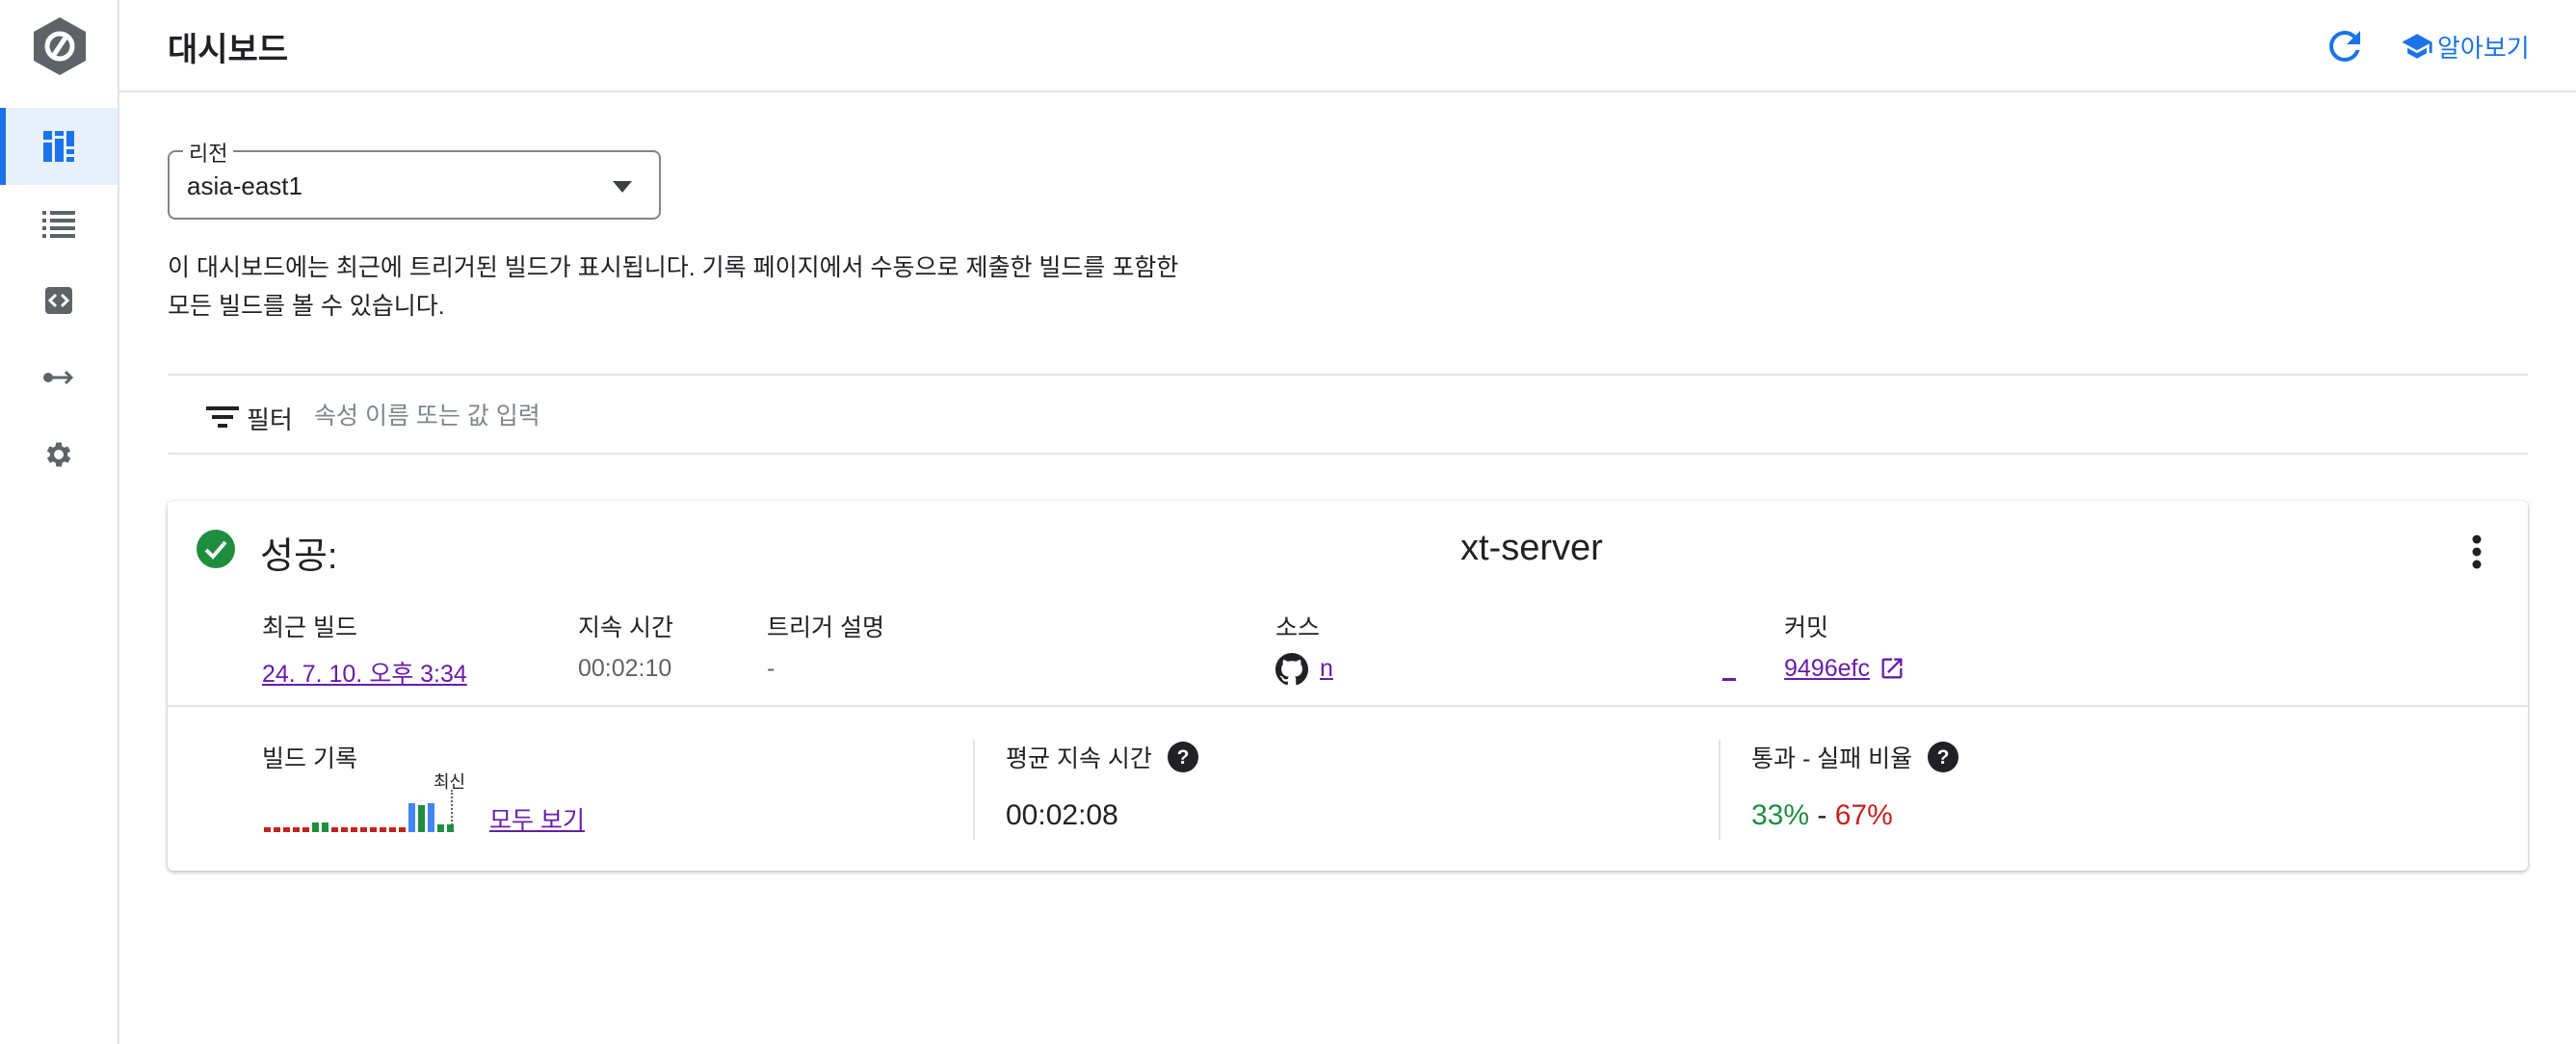 The image size is (2576, 1044). I want to click on learn-button: 알아보기, so click(2465, 46).